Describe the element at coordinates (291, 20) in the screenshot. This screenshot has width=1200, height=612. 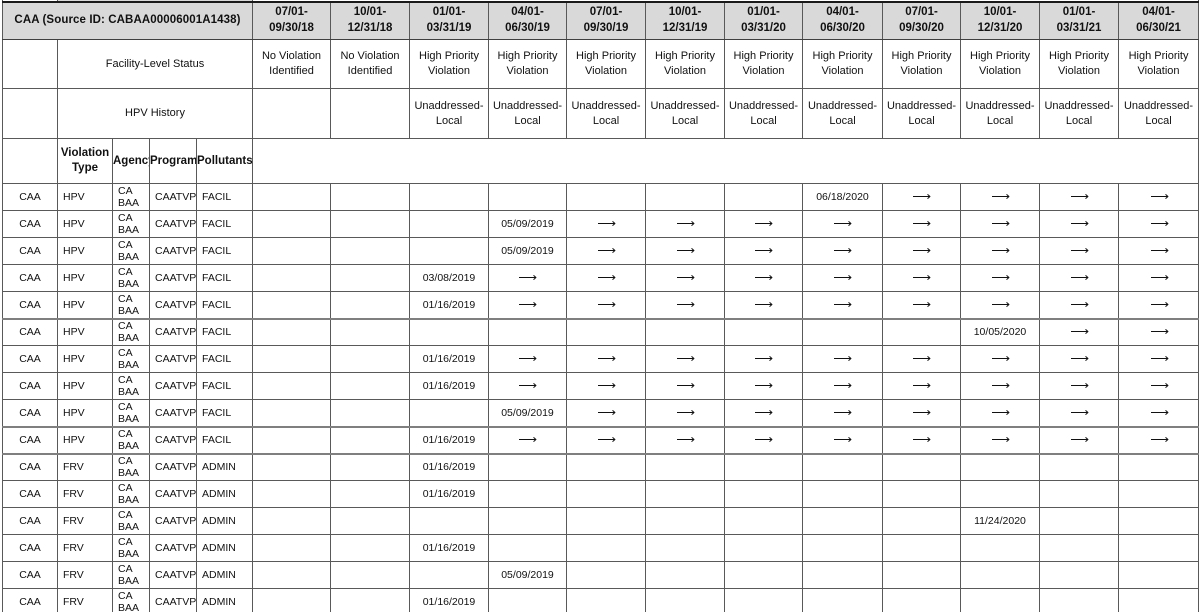
I see `period-header-1: 07/01- 09/30/18` at that location.